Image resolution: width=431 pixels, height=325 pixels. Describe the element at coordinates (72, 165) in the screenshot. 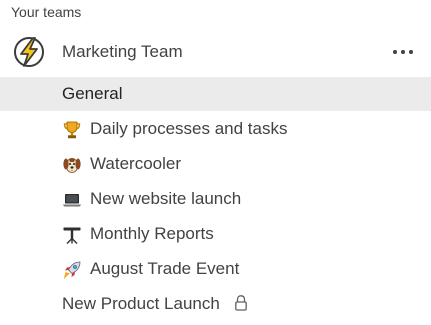

I see `dog-icon` at that location.